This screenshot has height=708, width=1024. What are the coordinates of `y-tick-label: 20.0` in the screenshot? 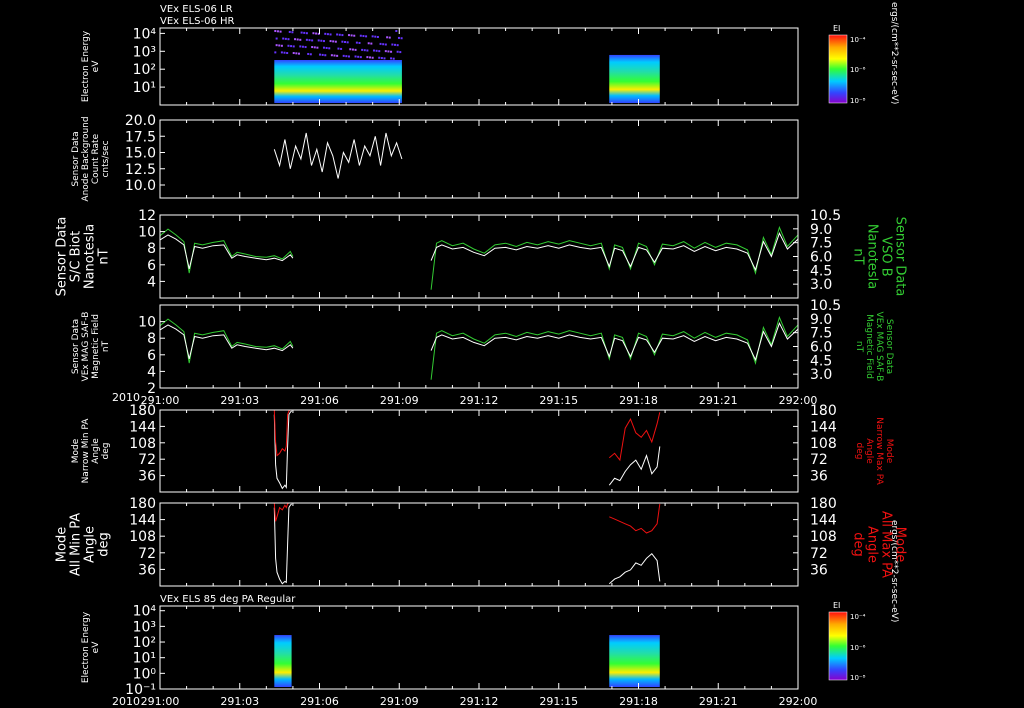 It's located at (140, 121).